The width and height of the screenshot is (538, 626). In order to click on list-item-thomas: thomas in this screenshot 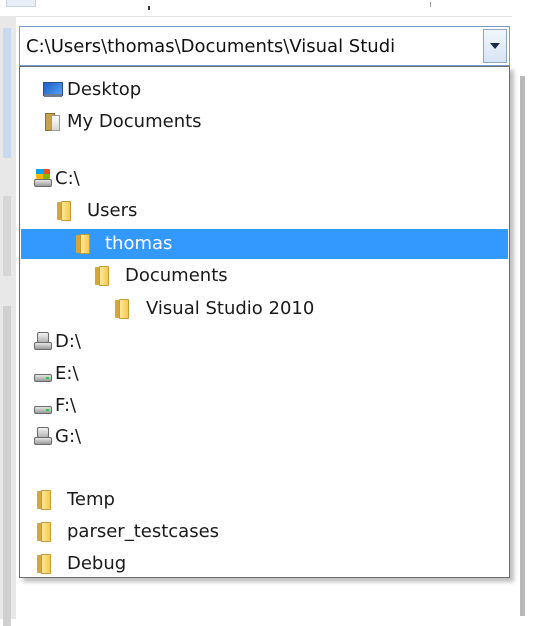, I will do `click(264, 244)`.